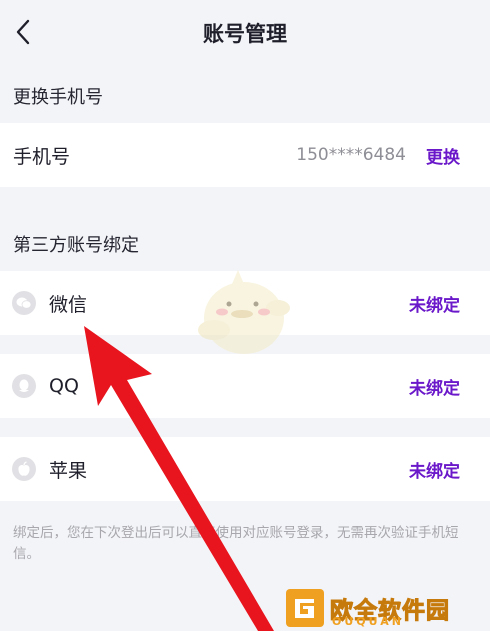 This screenshot has width=490, height=631. I want to click on apple-icon, so click(24, 469).